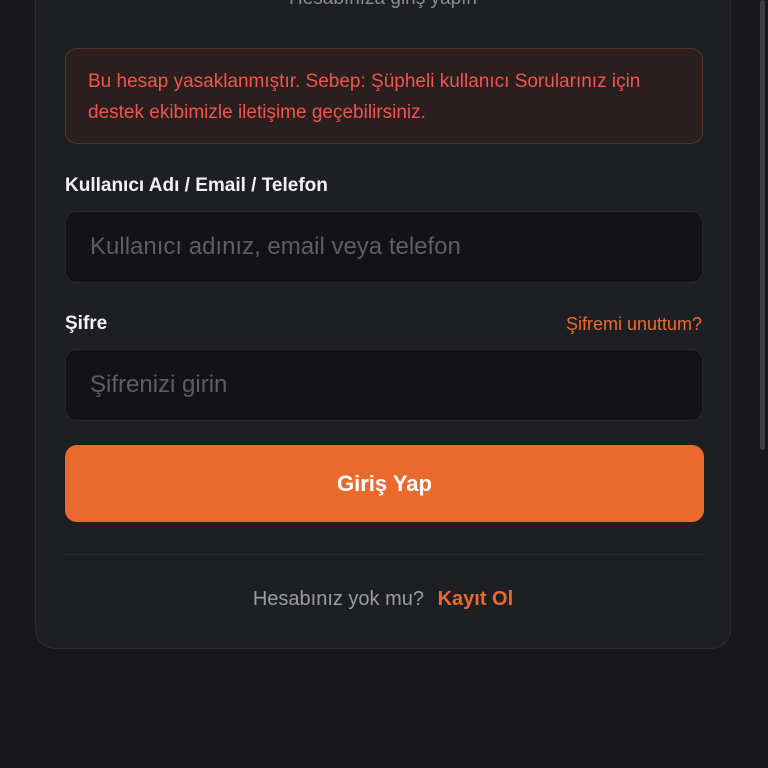 Image resolution: width=768 pixels, height=768 pixels. Describe the element at coordinates (338, 599) in the screenshot. I see `signup-prompt: Hesabınız yok mu?` at that location.